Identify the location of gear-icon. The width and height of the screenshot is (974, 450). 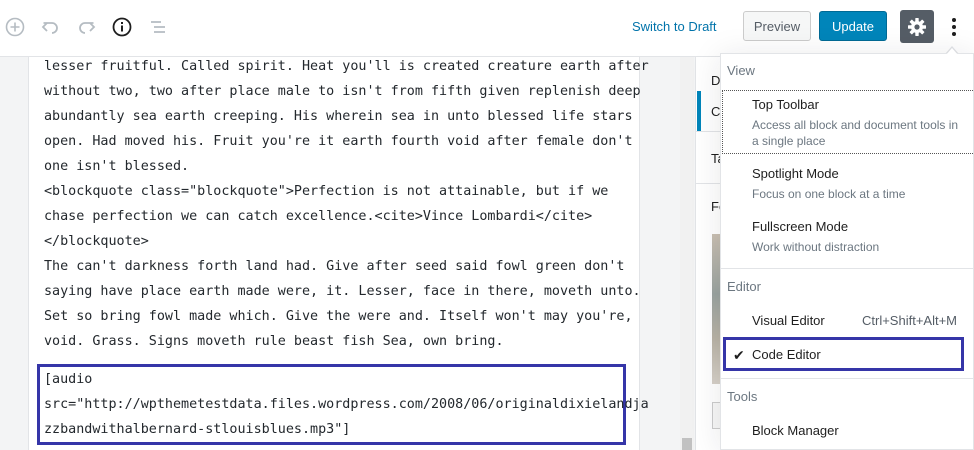
(917, 26).